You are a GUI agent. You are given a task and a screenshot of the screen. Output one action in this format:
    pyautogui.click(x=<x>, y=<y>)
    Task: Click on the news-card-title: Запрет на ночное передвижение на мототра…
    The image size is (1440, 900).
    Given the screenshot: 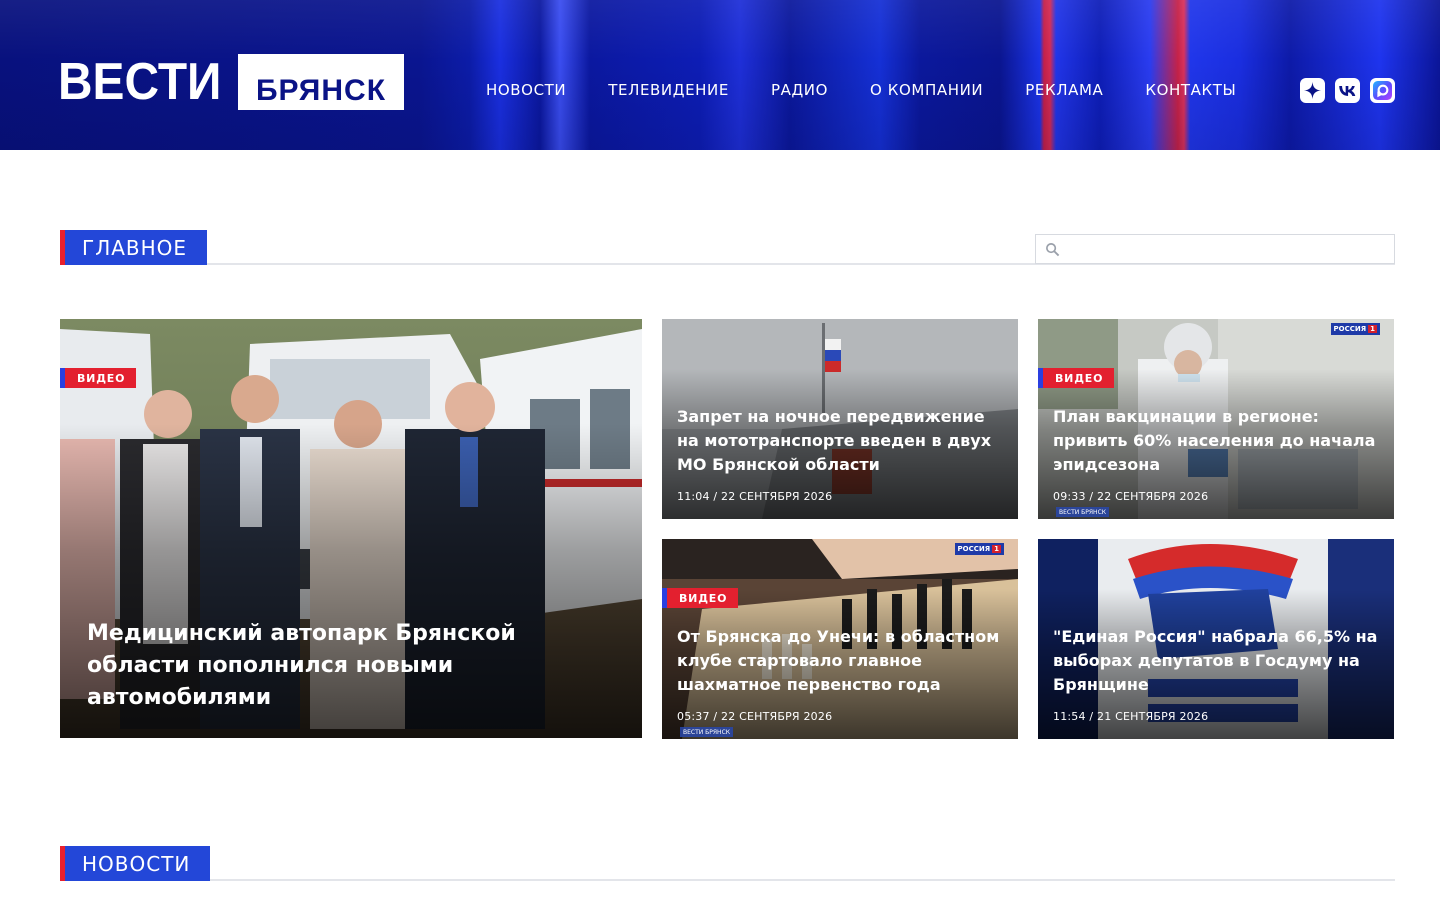 What is the action you would take?
    pyautogui.click(x=840, y=441)
    